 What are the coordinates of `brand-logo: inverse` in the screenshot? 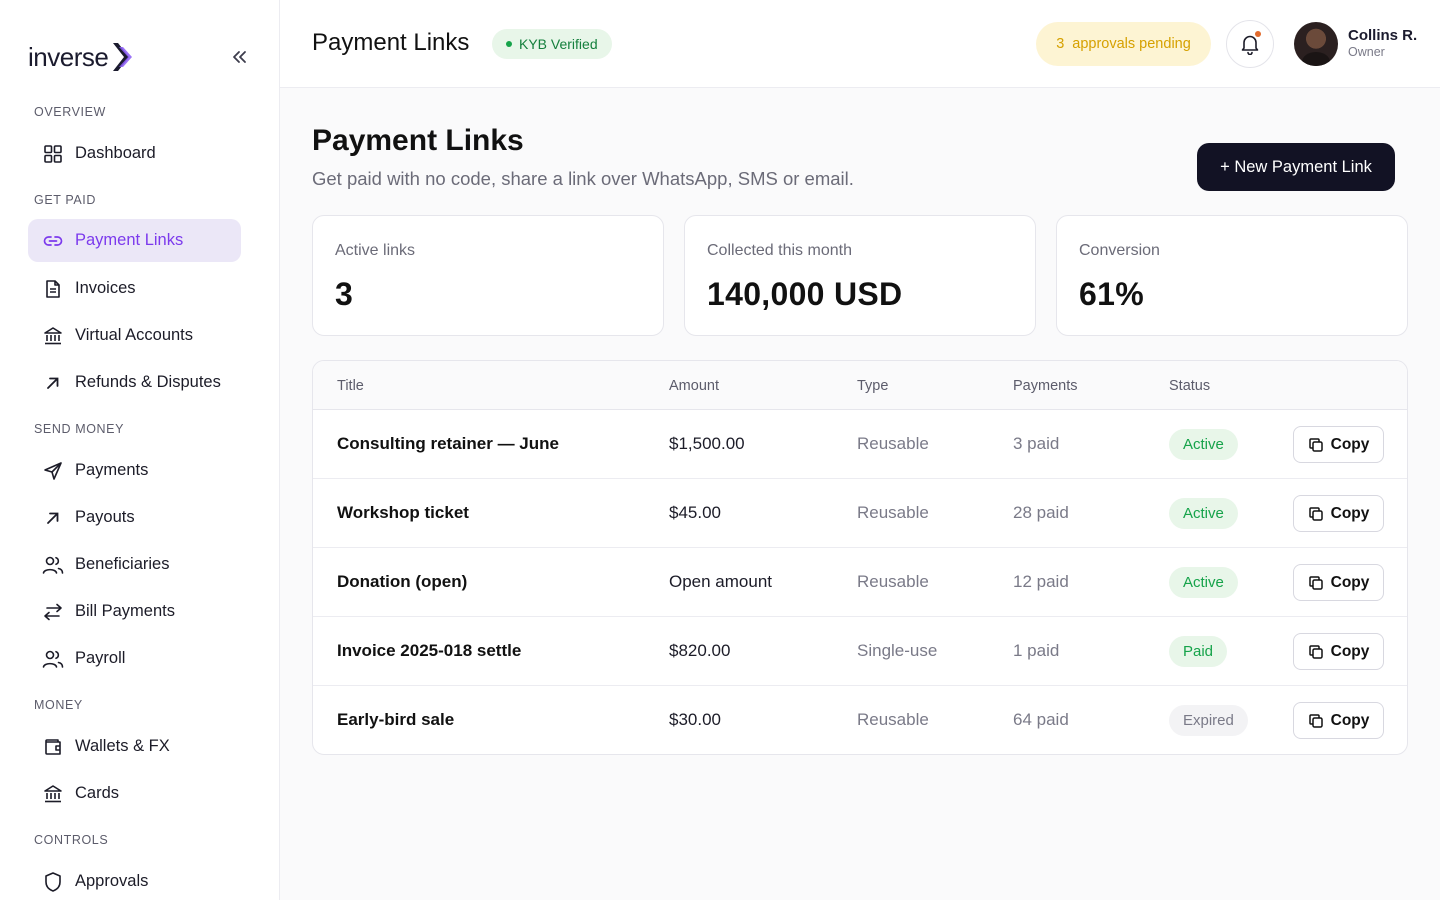 It's located at (80, 57).